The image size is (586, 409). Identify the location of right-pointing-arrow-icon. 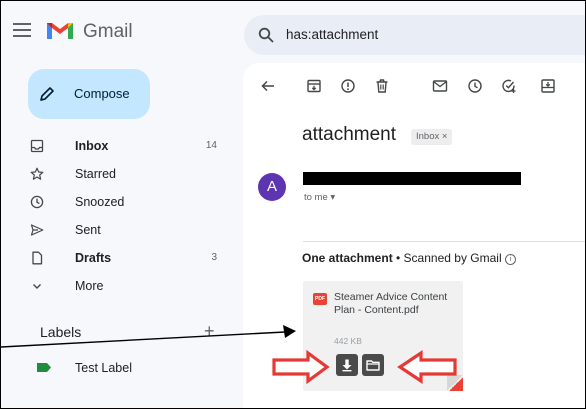
(301, 367).